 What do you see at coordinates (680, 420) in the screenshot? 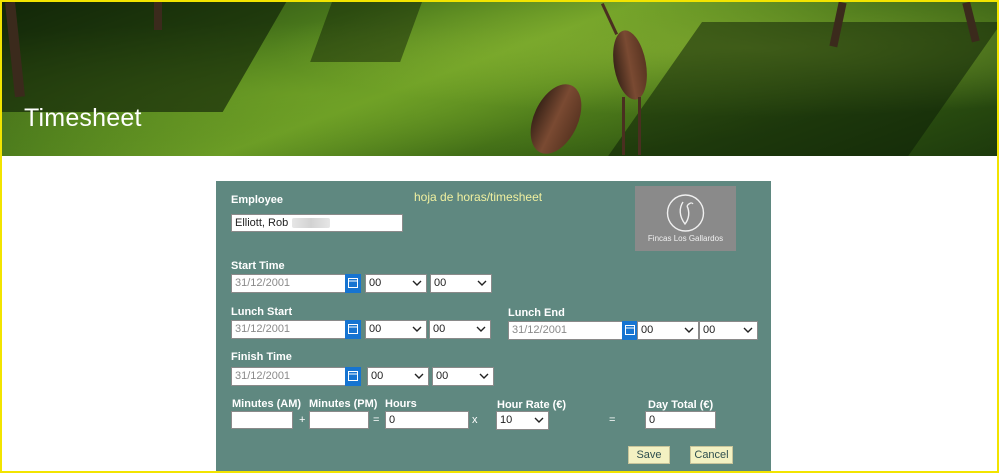
I see `day-total-input: 0` at bounding box center [680, 420].